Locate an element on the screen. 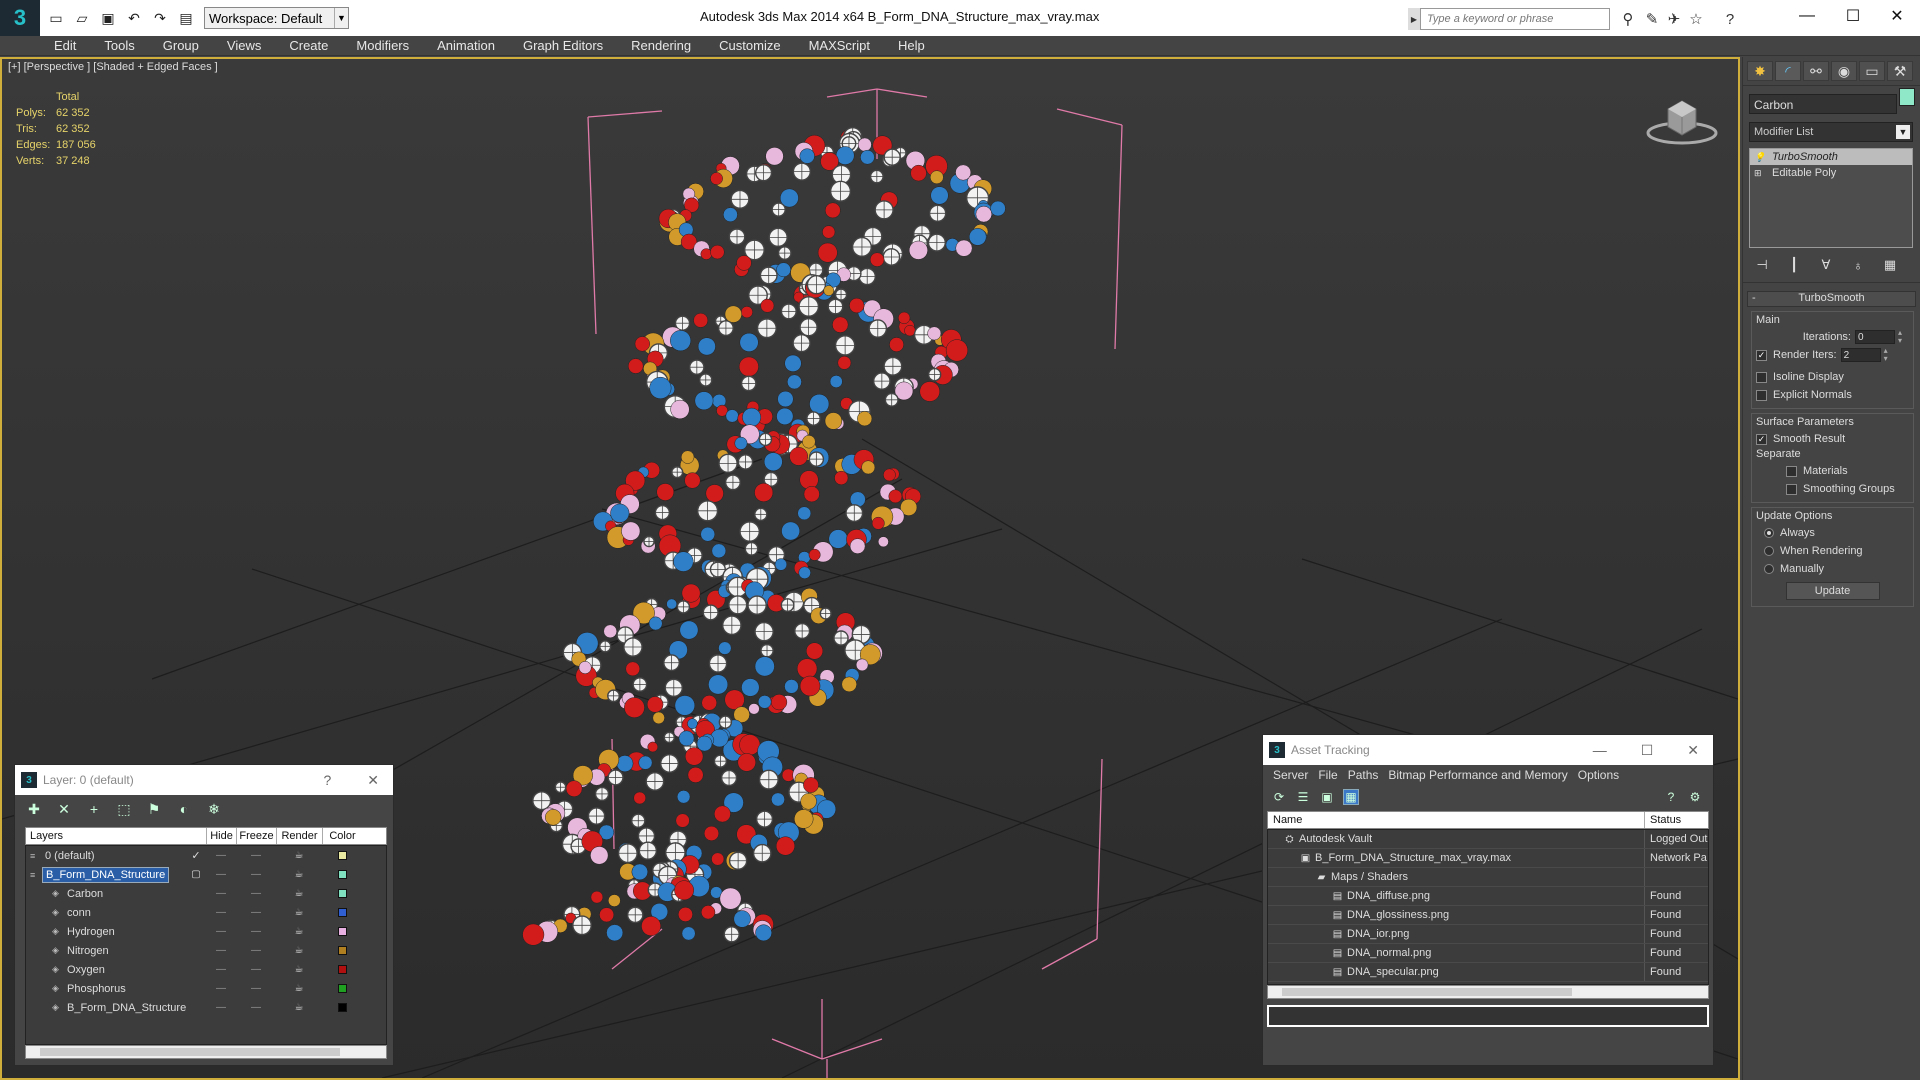  menu-modifiers: Modifiers is located at coordinates (382, 45).